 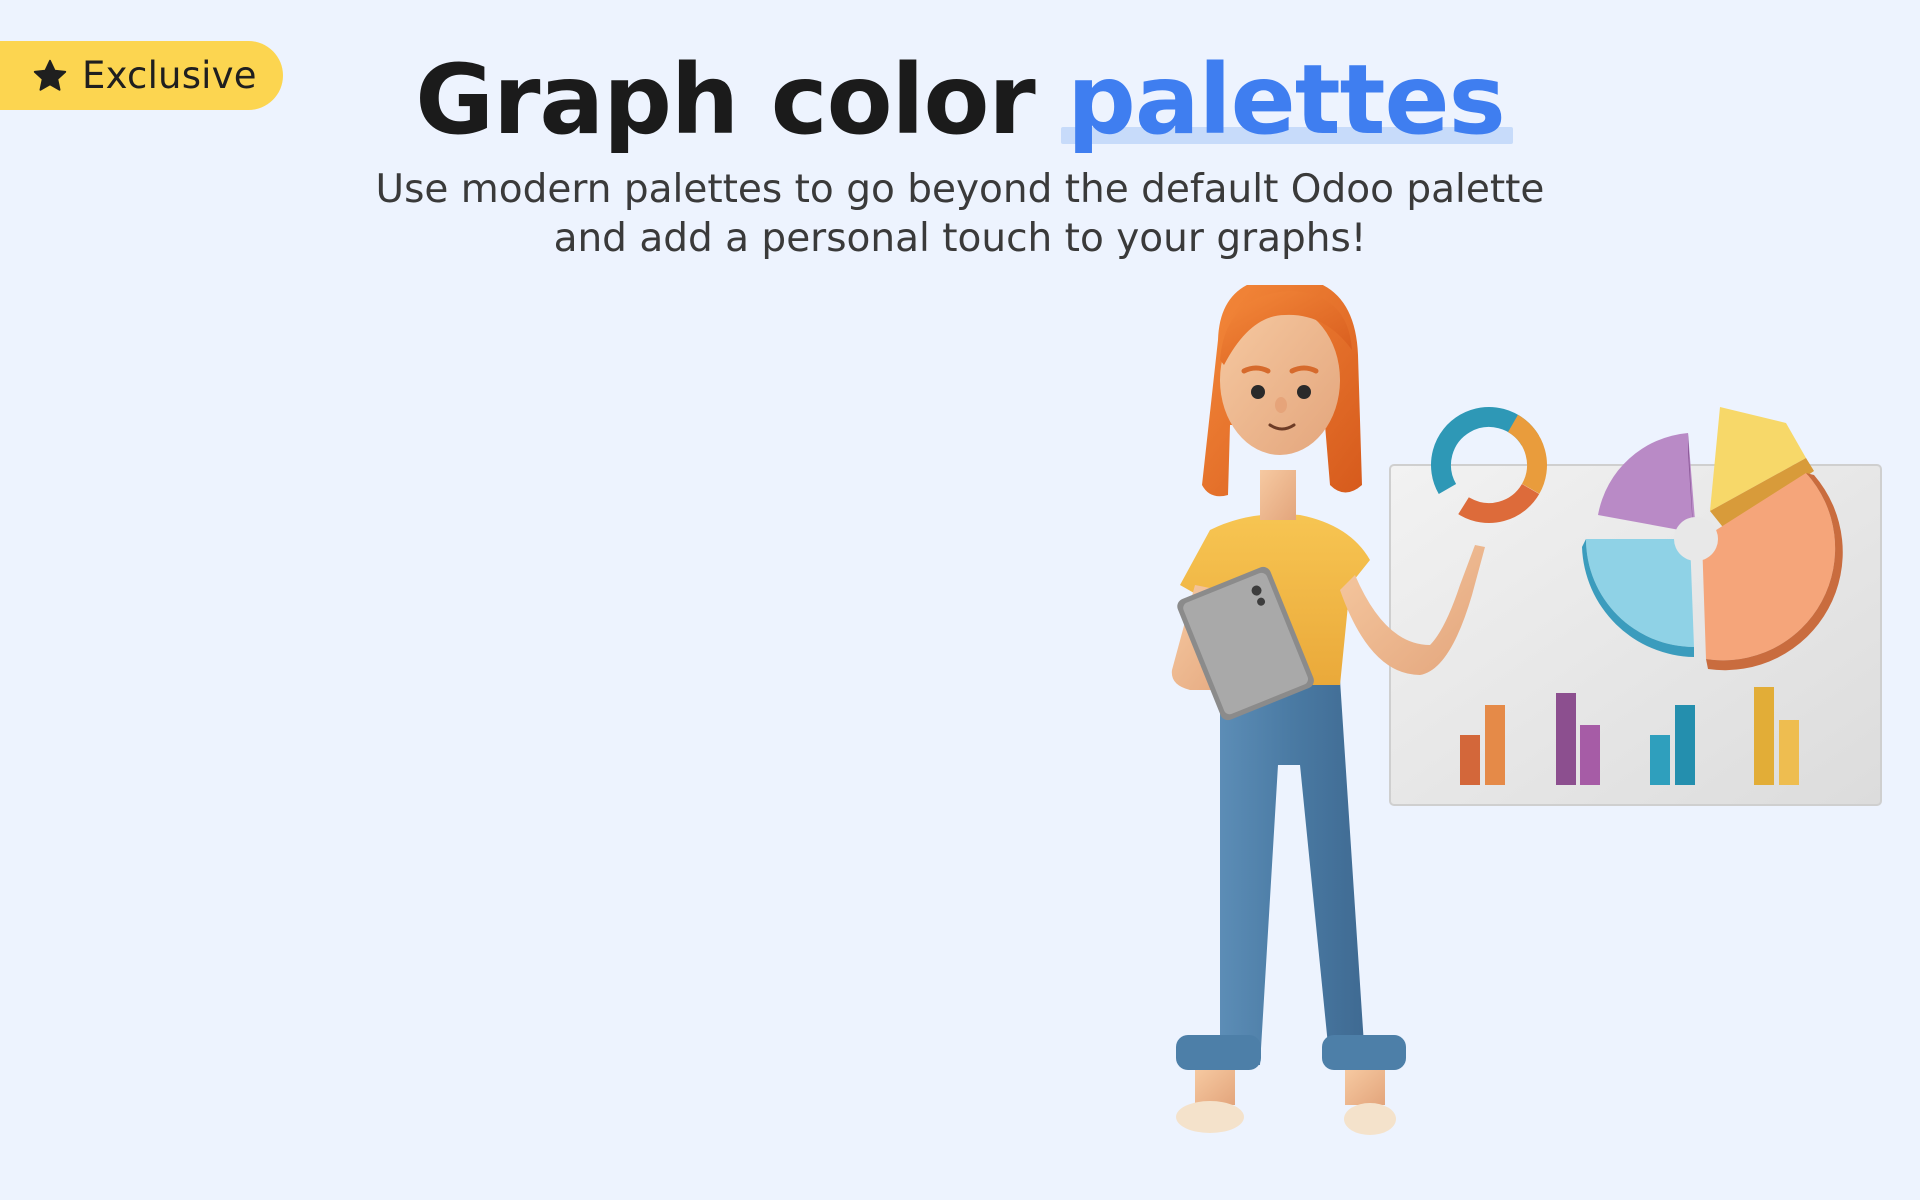 I want to click on page-title: Graph color palettes, so click(x=960, y=100).